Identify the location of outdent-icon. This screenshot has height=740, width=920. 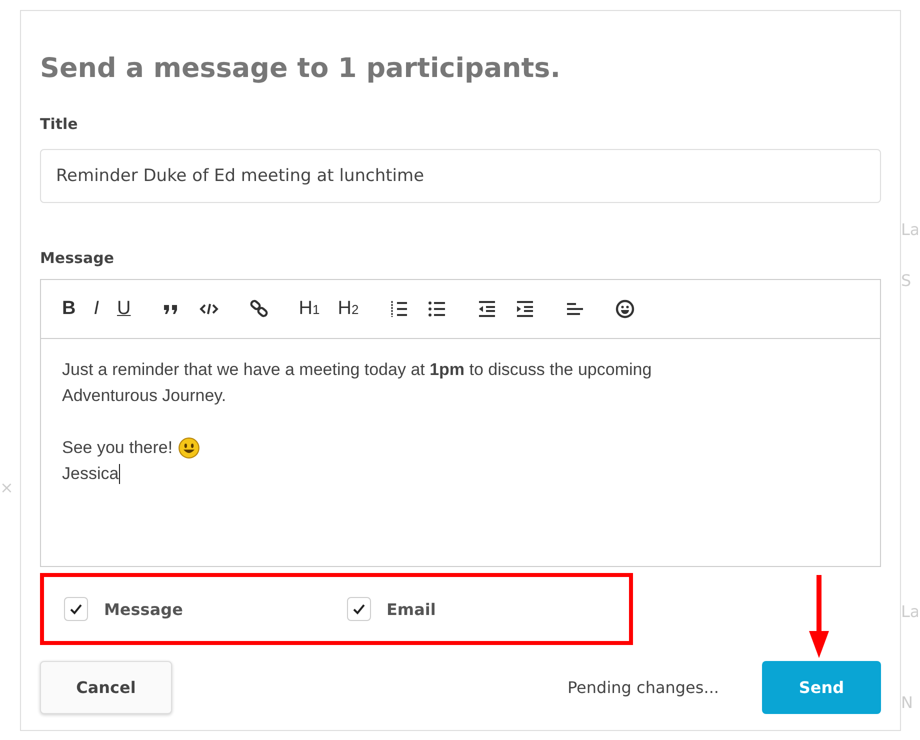
(486, 309).